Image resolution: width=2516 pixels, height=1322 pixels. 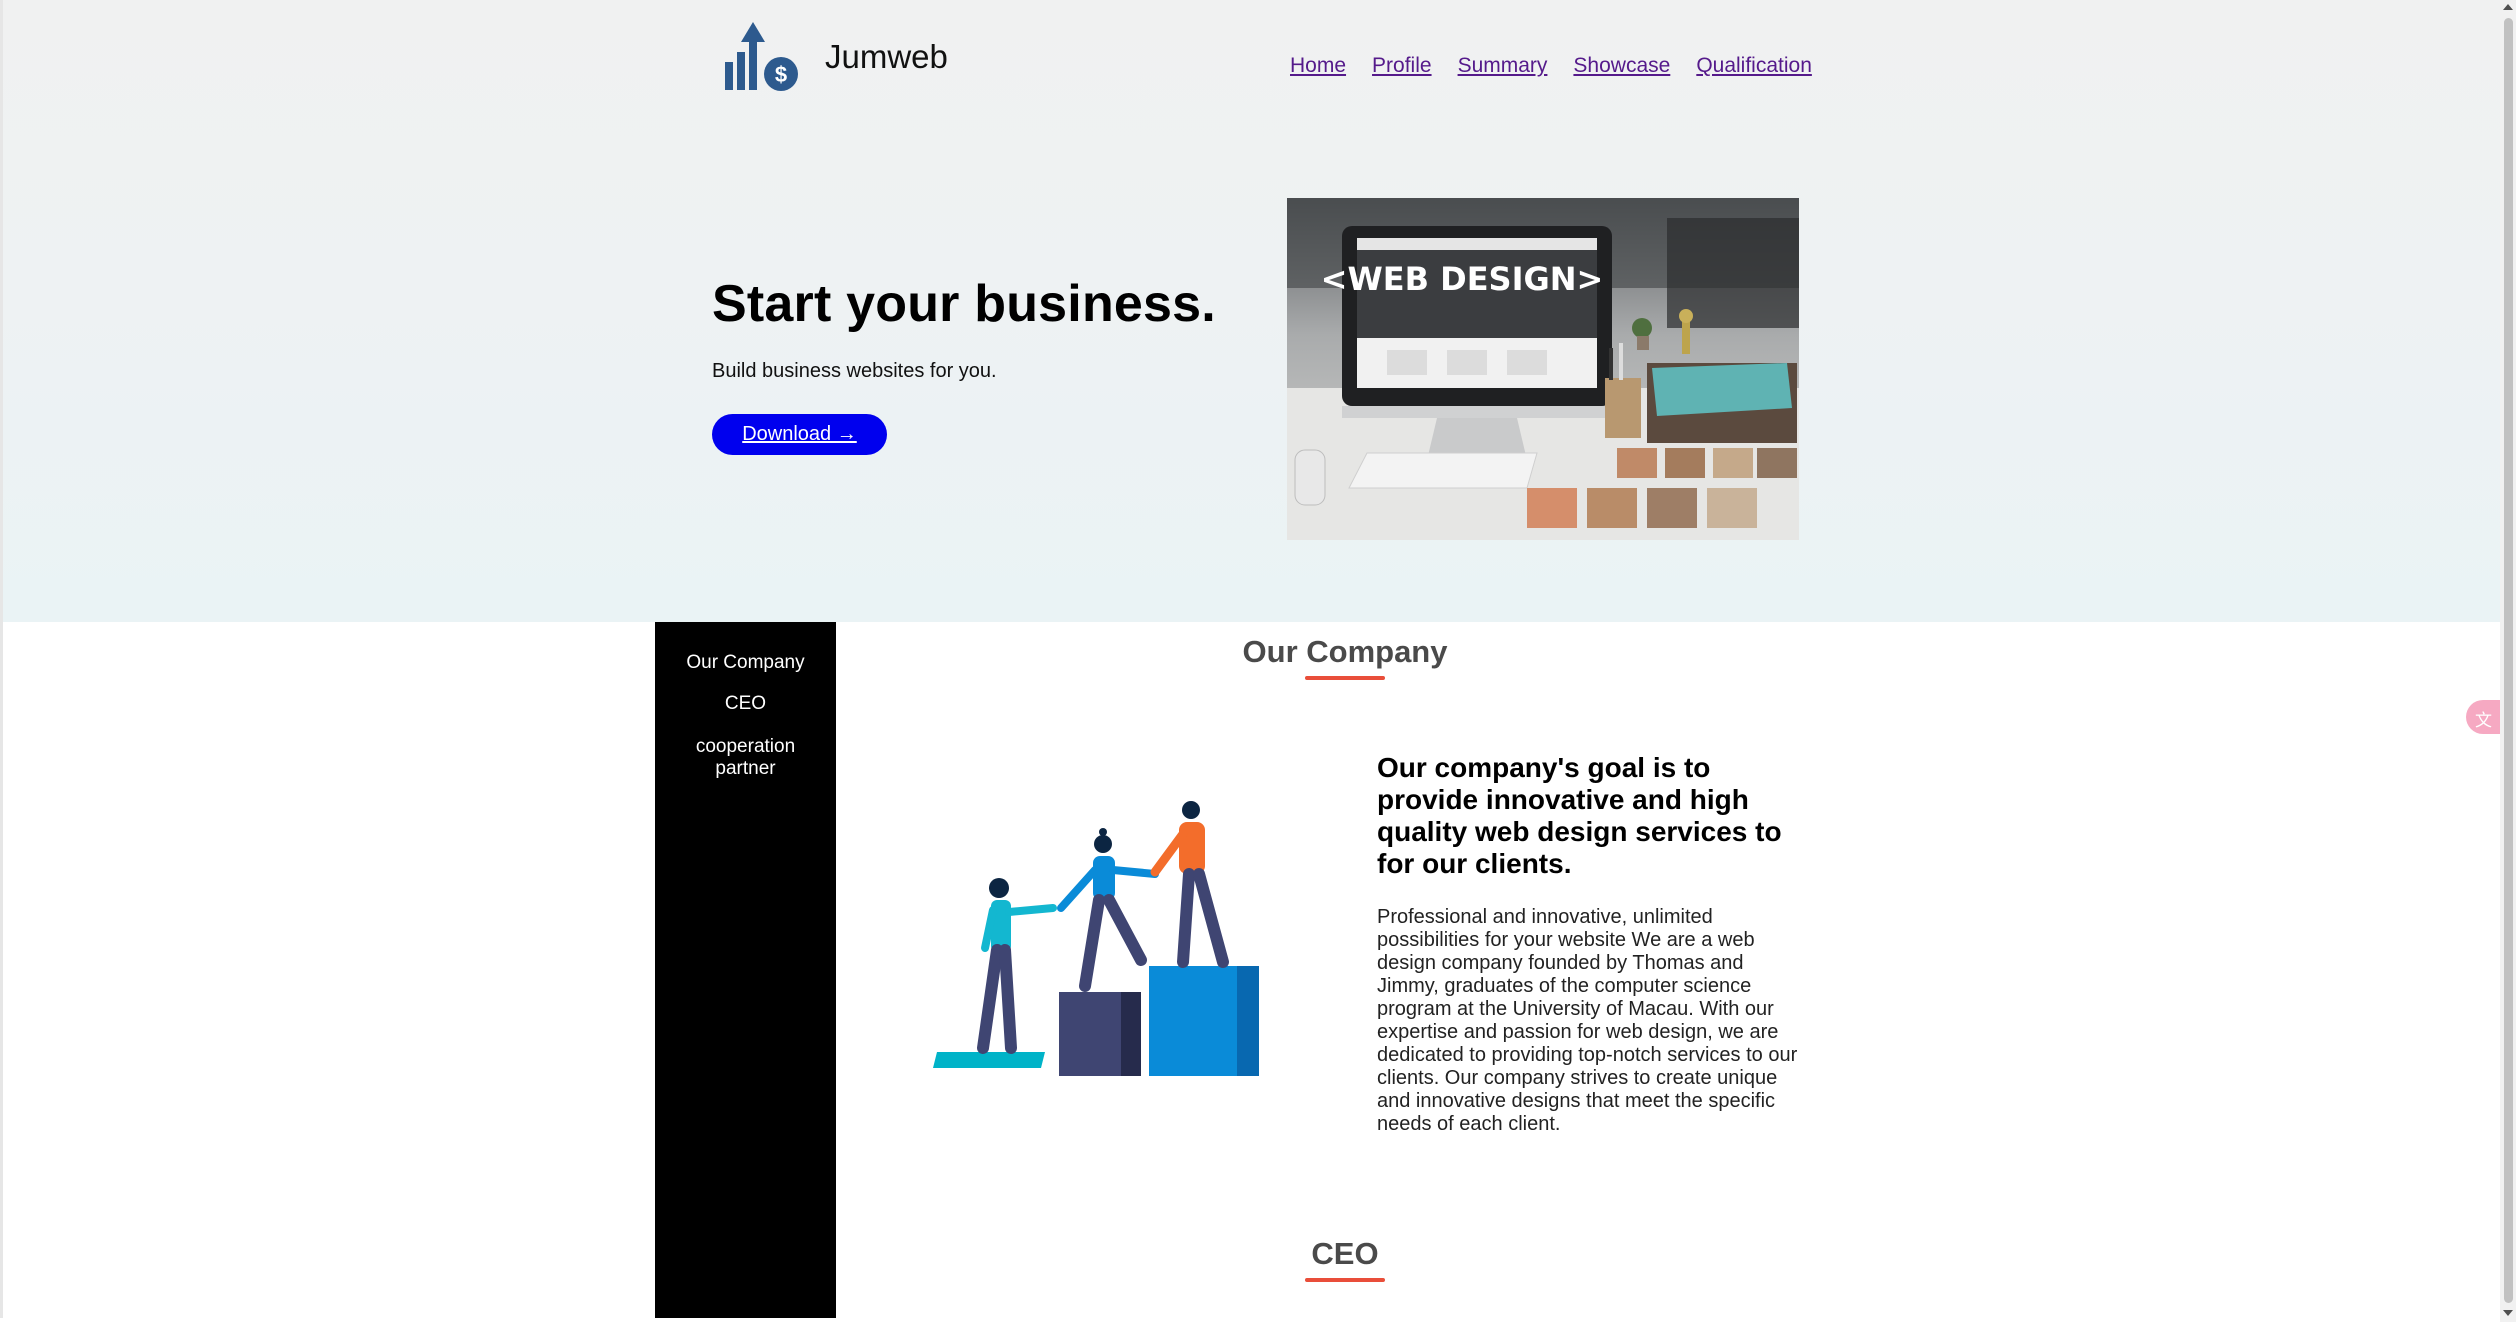 What do you see at coordinates (1503, 66) in the screenshot?
I see `nav-summary: Summary` at bounding box center [1503, 66].